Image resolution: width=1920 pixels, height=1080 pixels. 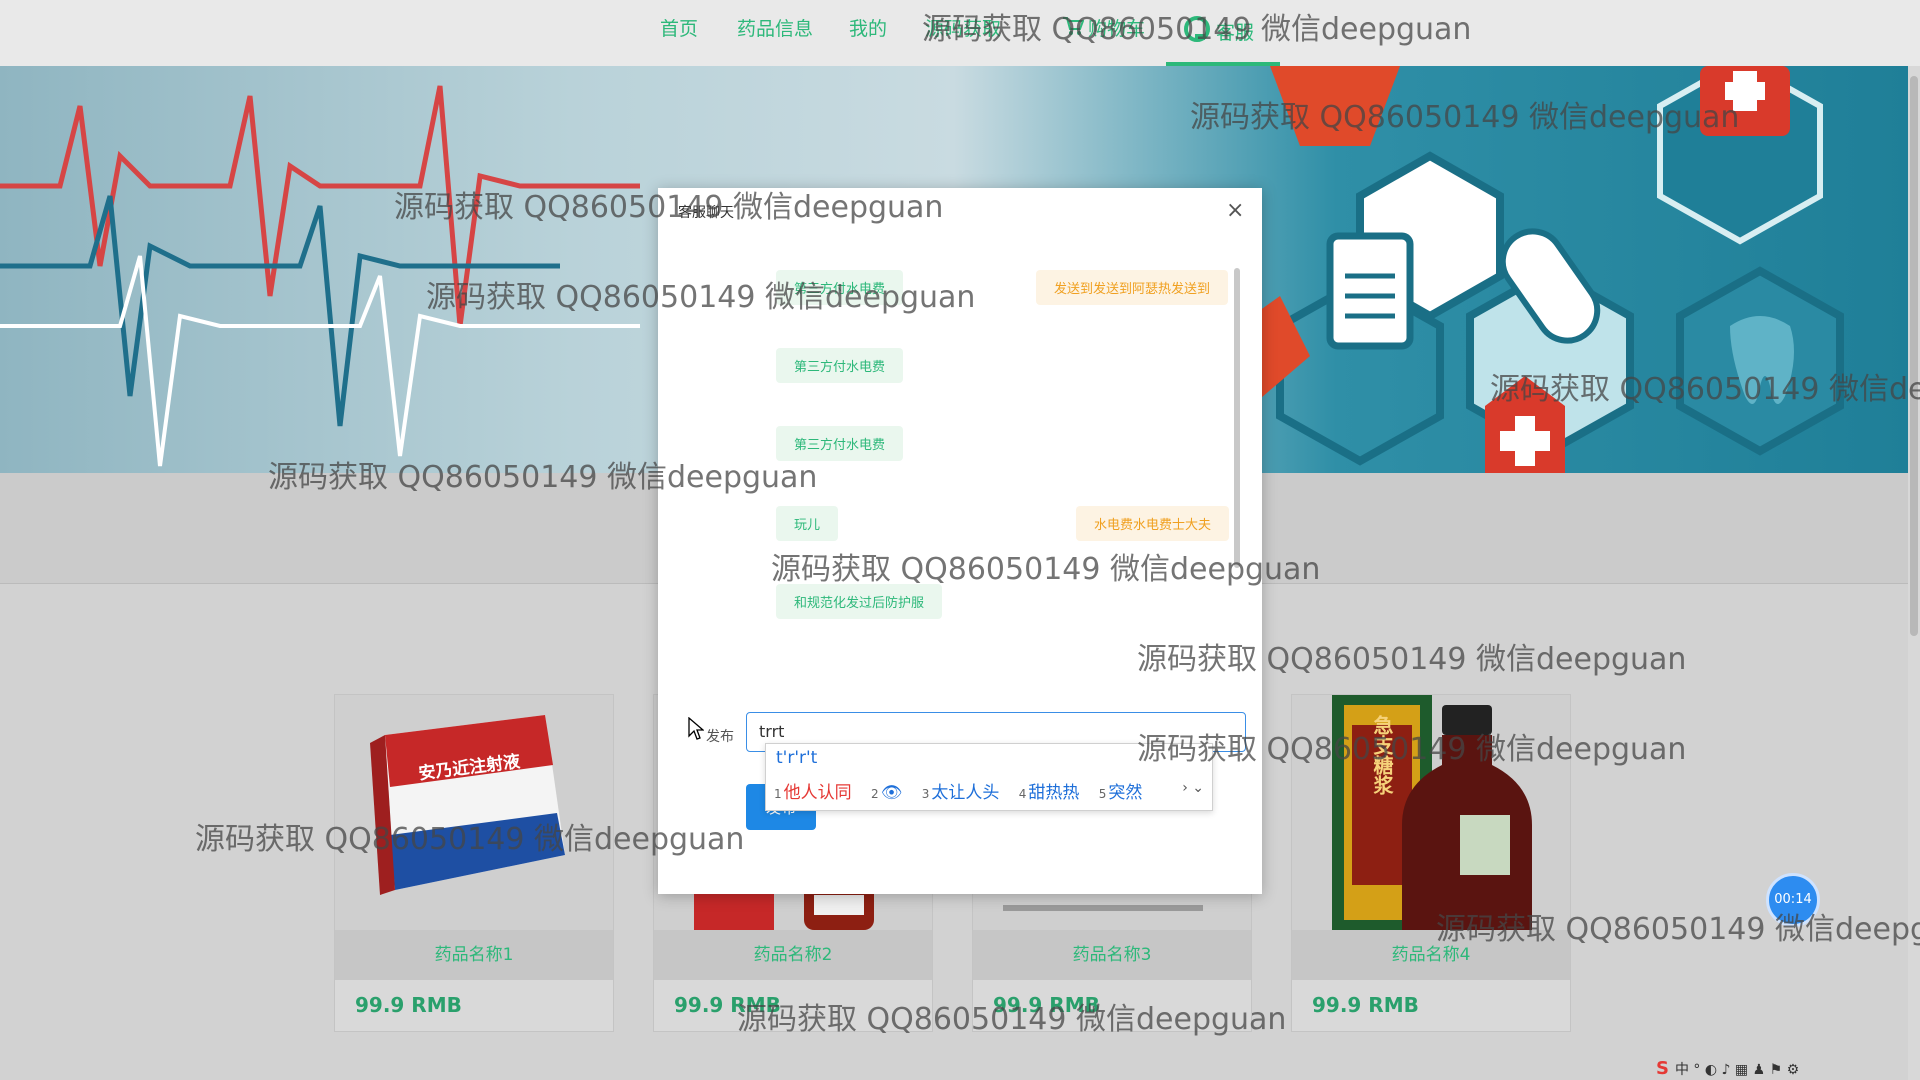 I want to click on chat-scrollbar, so click(x=1237, y=433).